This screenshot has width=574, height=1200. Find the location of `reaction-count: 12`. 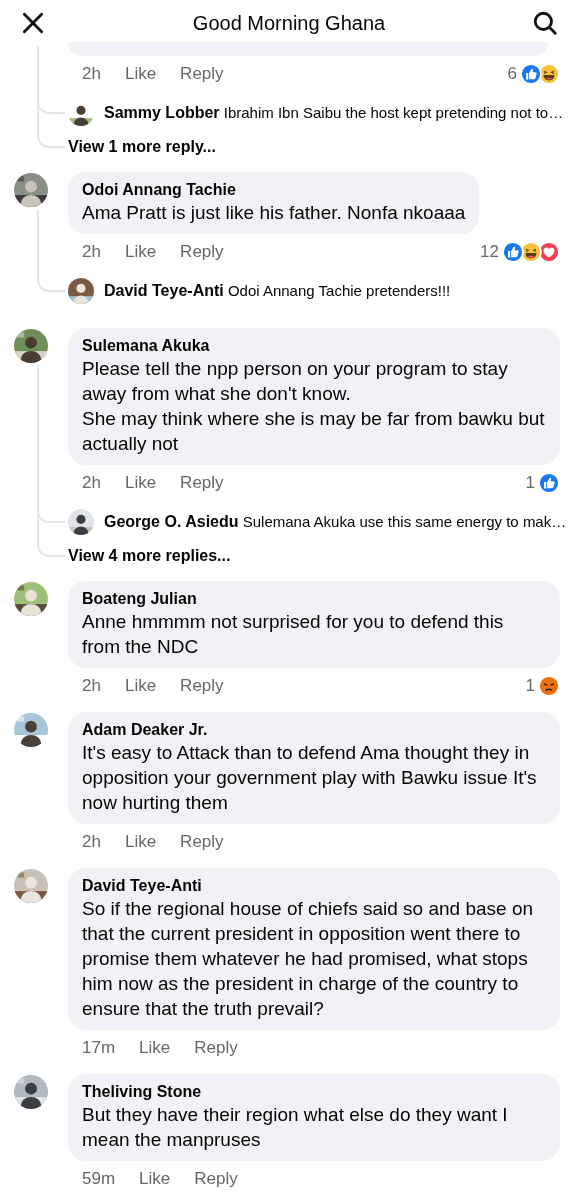

reaction-count: 12 is located at coordinates (489, 252).